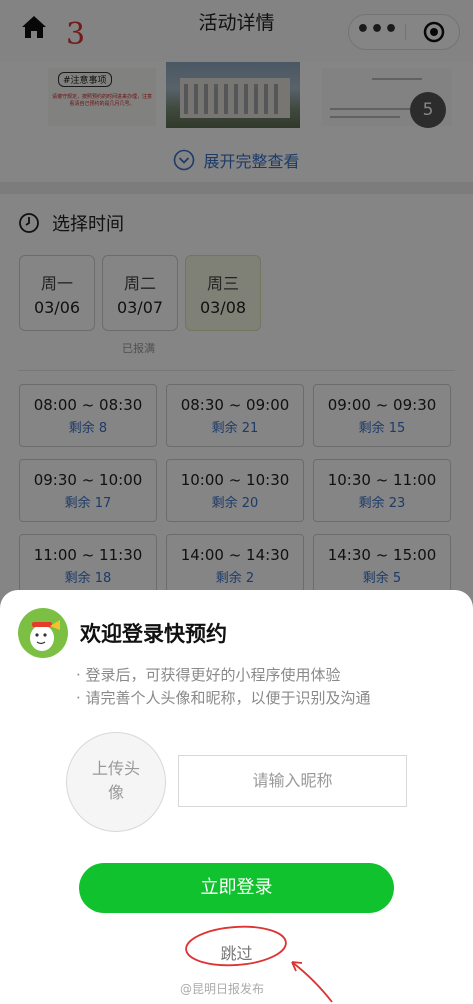  Describe the element at coordinates (45, 635) in the screenshot. I see `mascot-icon` at that location.